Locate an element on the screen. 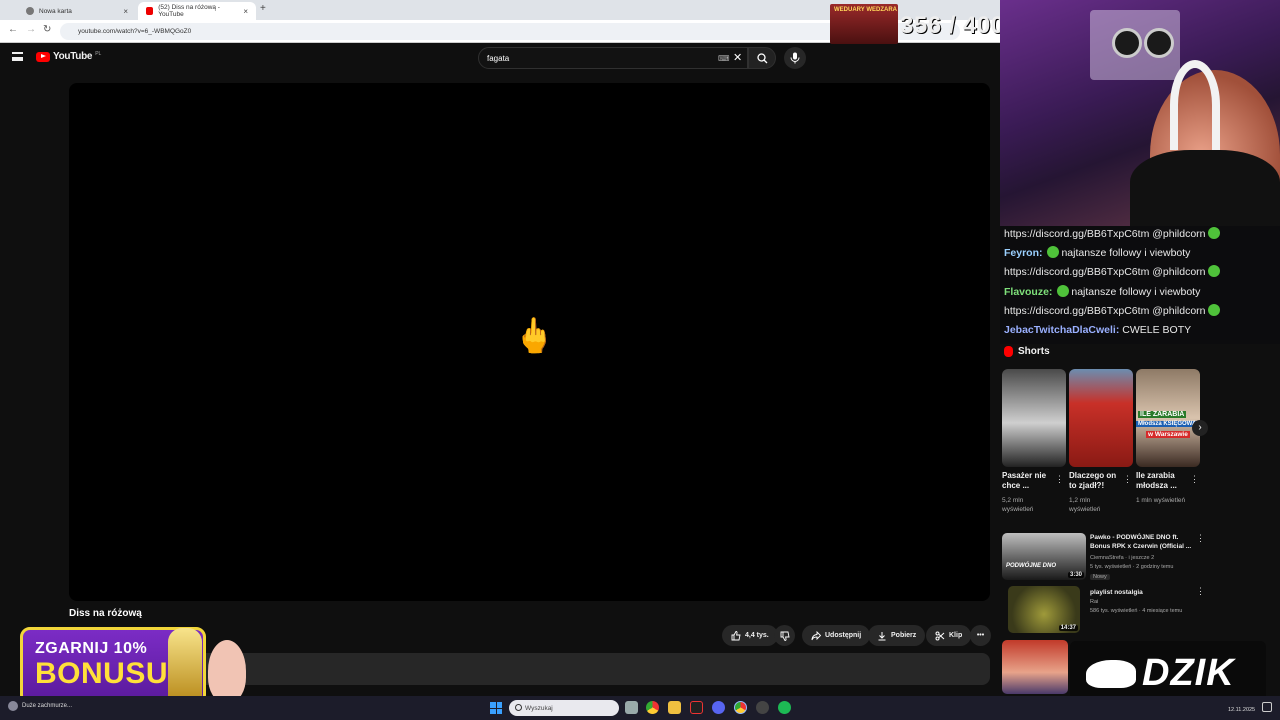 The height and width of the screenshot is (720, 1280). clip-button: Klip is located at coordinates (949, 635).